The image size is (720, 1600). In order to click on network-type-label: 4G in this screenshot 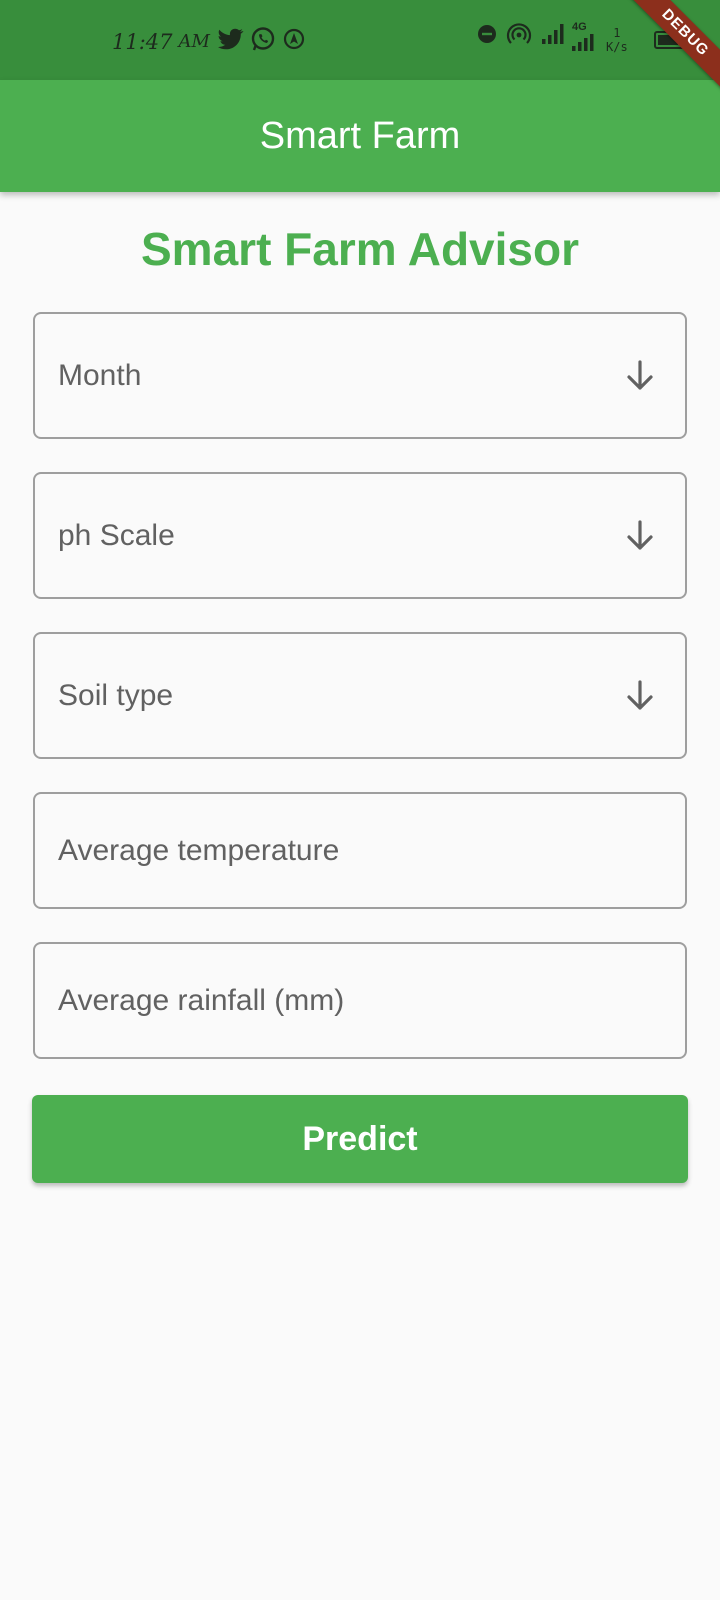, I will do `click(579, 27)`.